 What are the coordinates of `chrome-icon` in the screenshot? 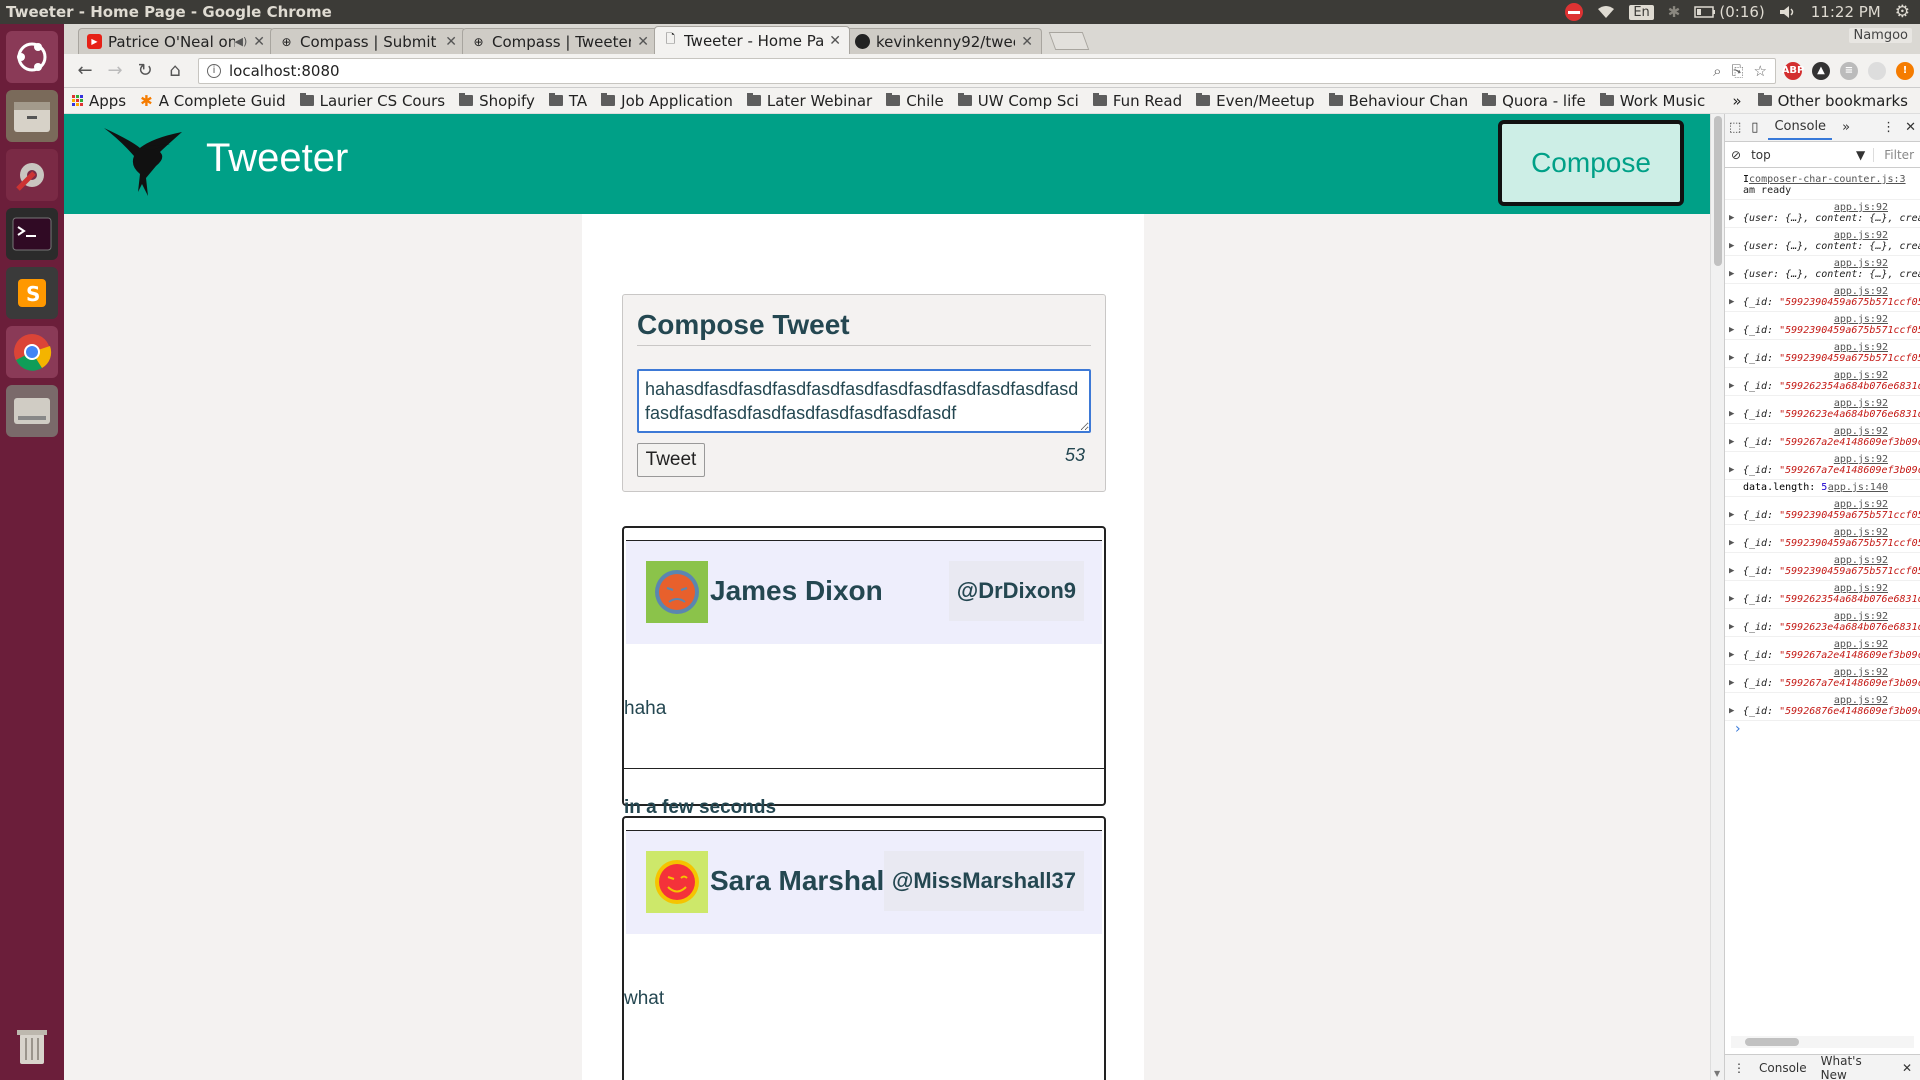 It's located at (32, 352).